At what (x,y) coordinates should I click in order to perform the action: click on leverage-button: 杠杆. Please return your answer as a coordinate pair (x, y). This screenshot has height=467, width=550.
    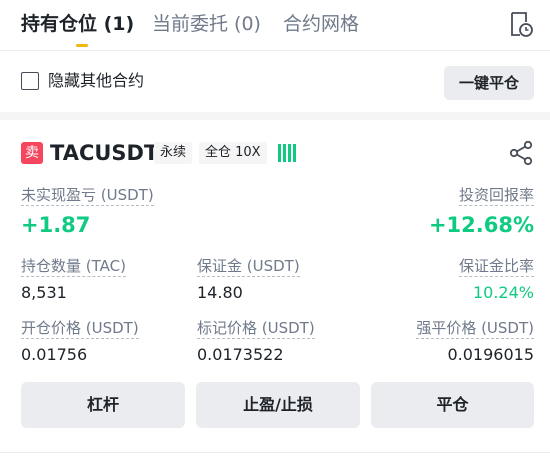
    Looking at the image, I should click on (103, 405).